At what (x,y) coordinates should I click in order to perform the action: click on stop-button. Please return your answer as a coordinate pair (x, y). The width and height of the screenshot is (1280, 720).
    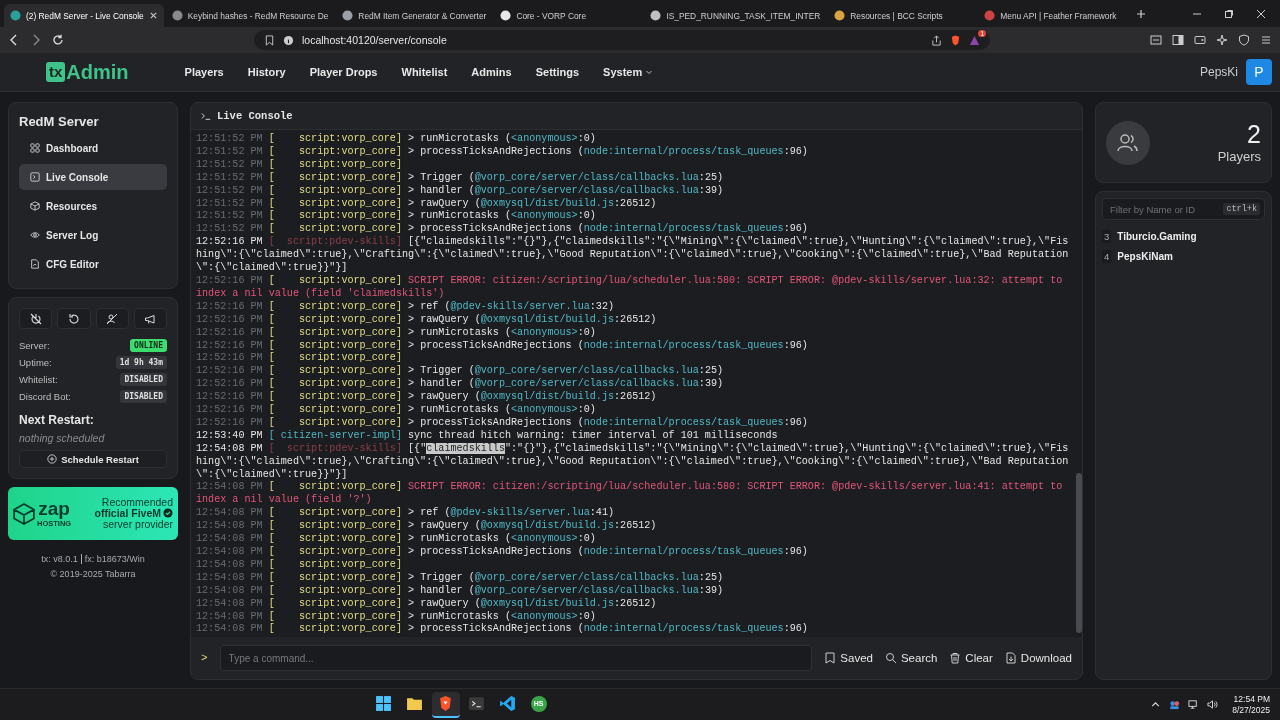
    Looking at the image, I should click on (36, 318).